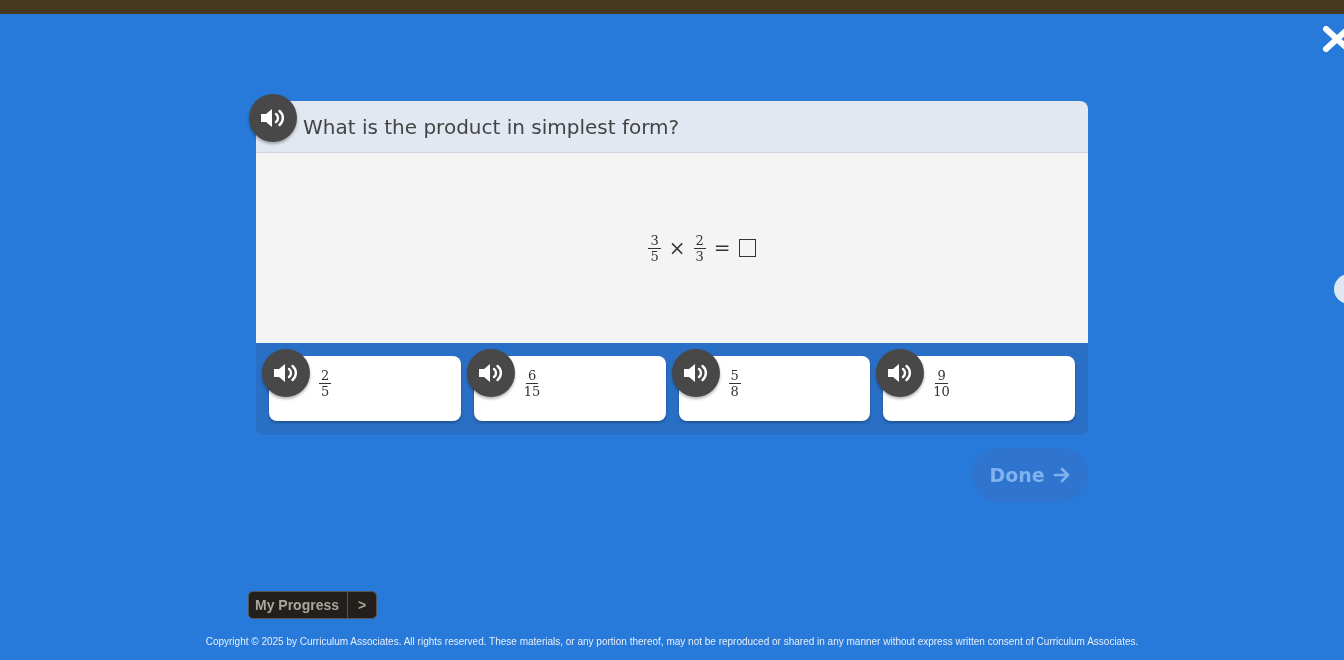 Image resolution: width=1344 pixels, height=660 pixels. What do you see at coordinates (313, 605) in the screenshot?
I see `my-progress-button: My Progress >` at bounding box center [313, 605].